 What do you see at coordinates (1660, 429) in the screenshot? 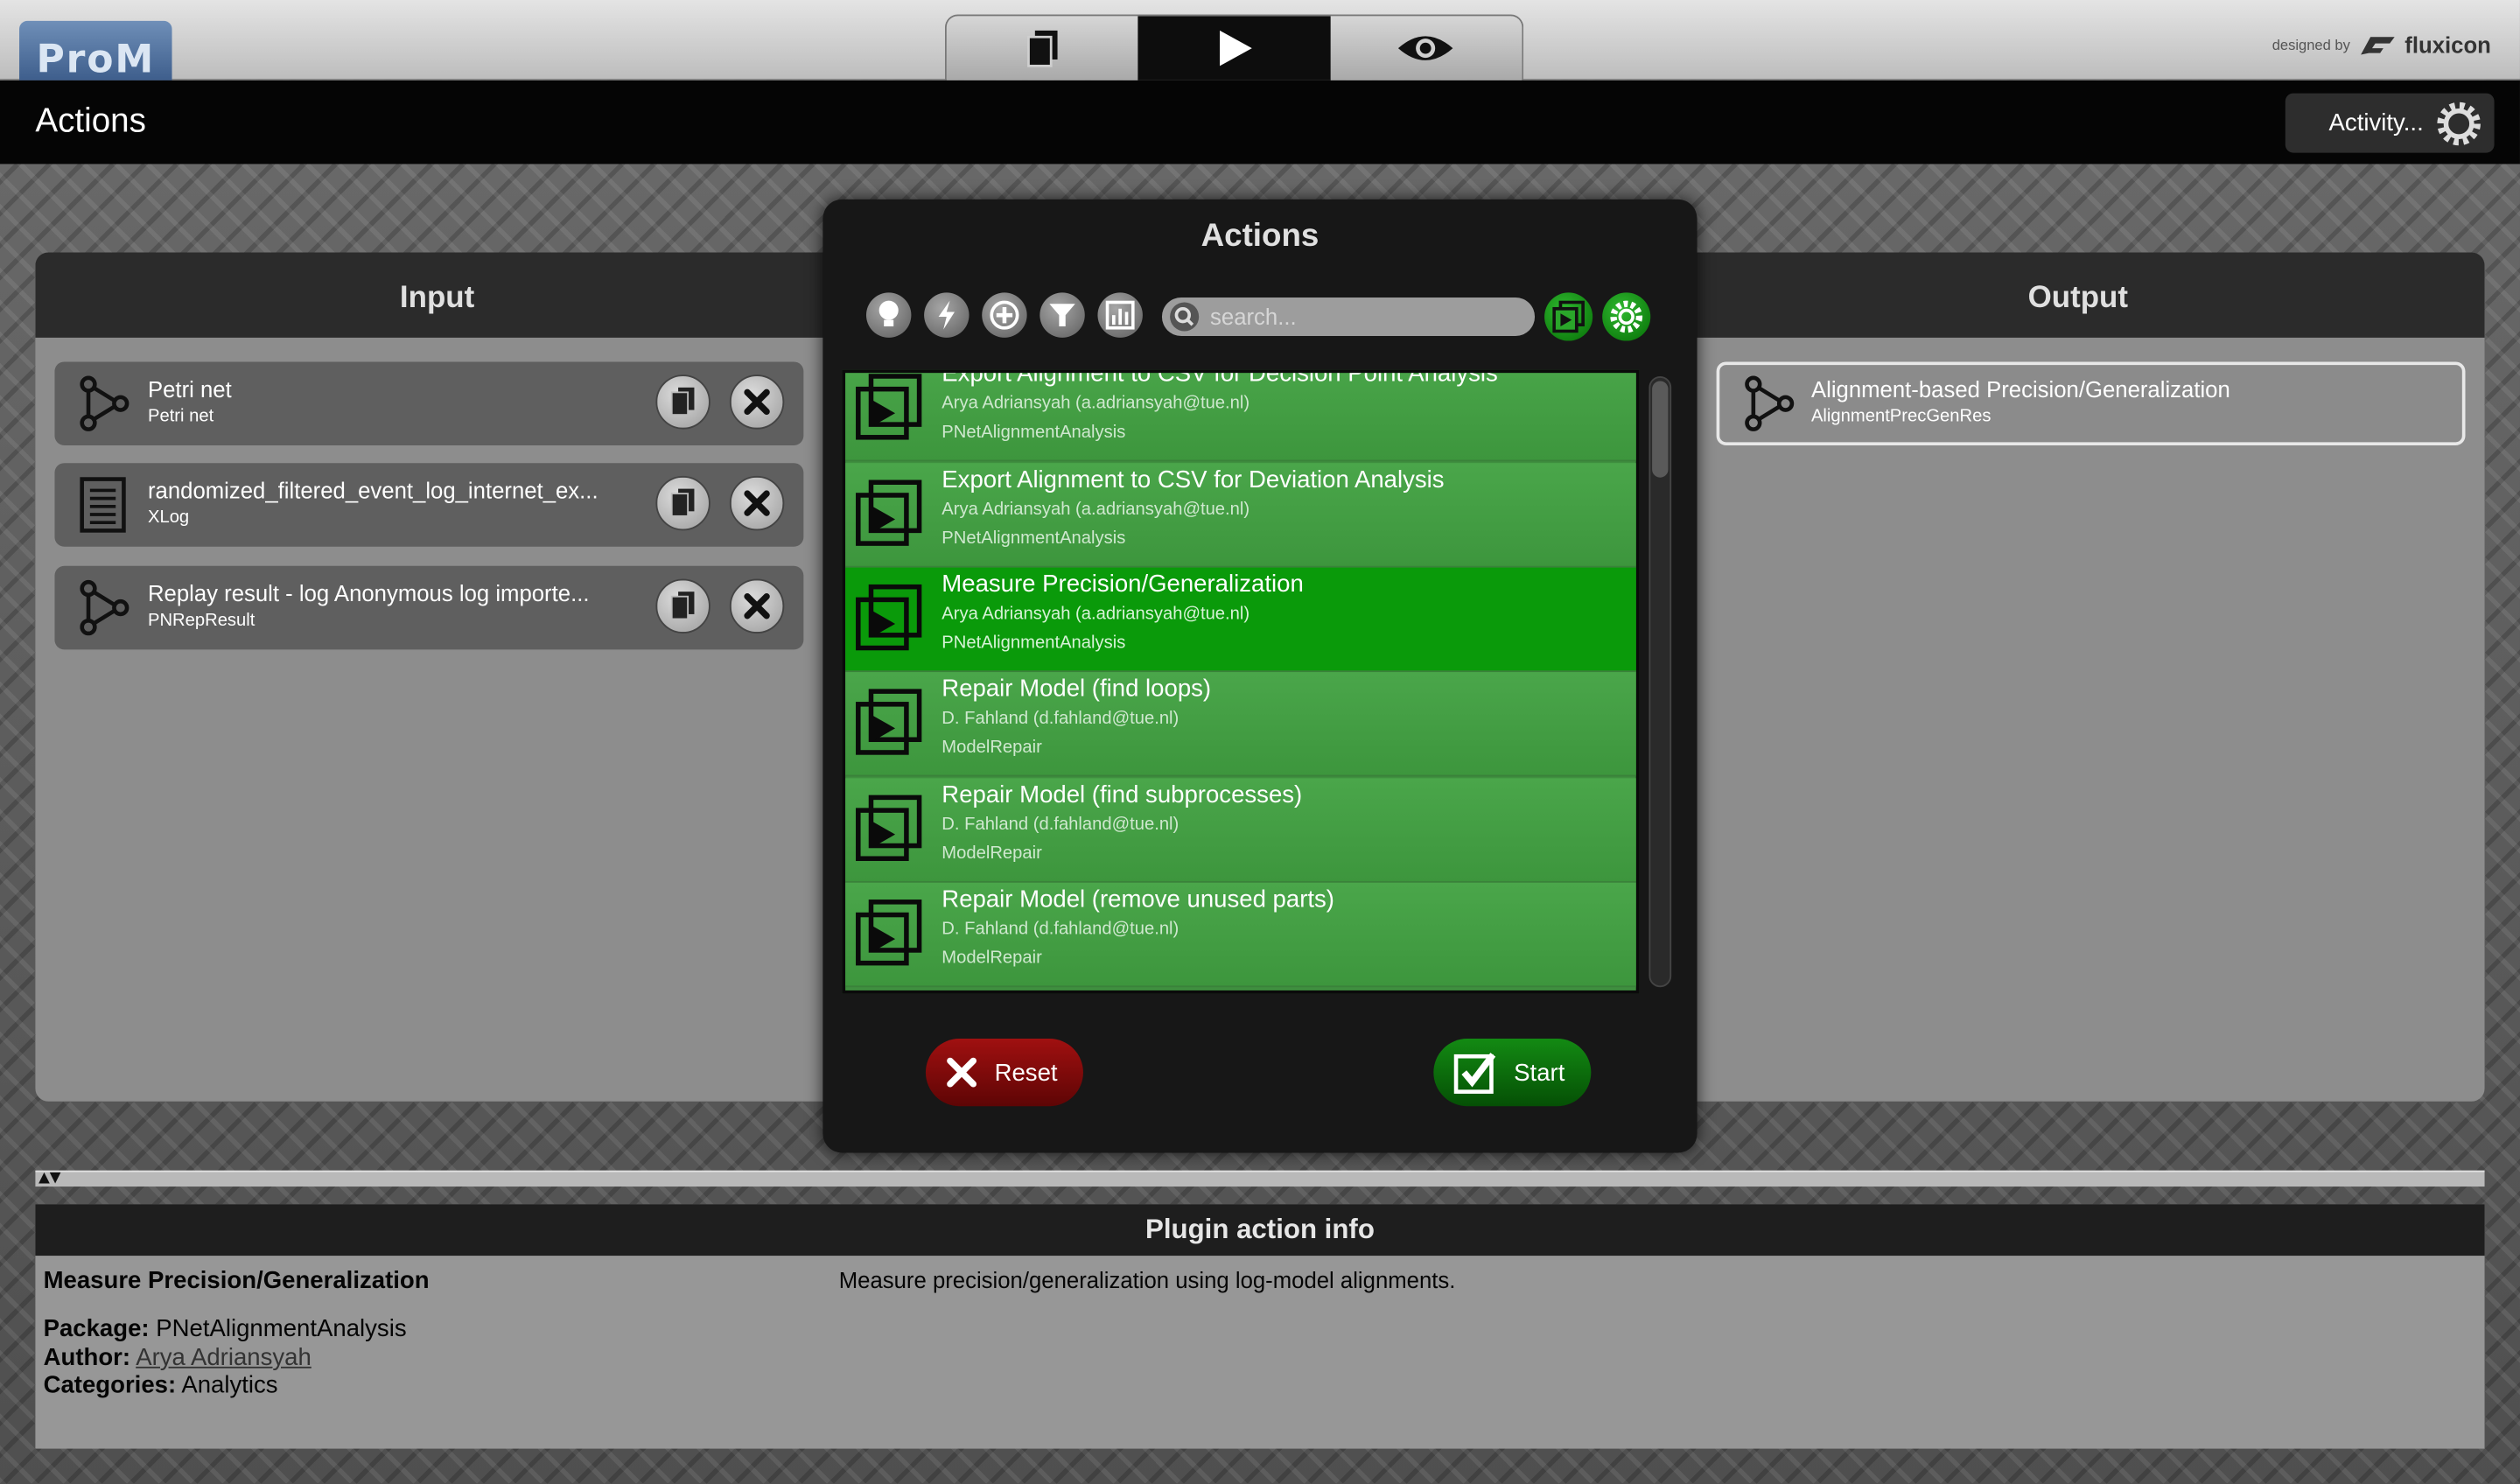
I see `scrollbar-thumb` at bounding box center [1660, 429].